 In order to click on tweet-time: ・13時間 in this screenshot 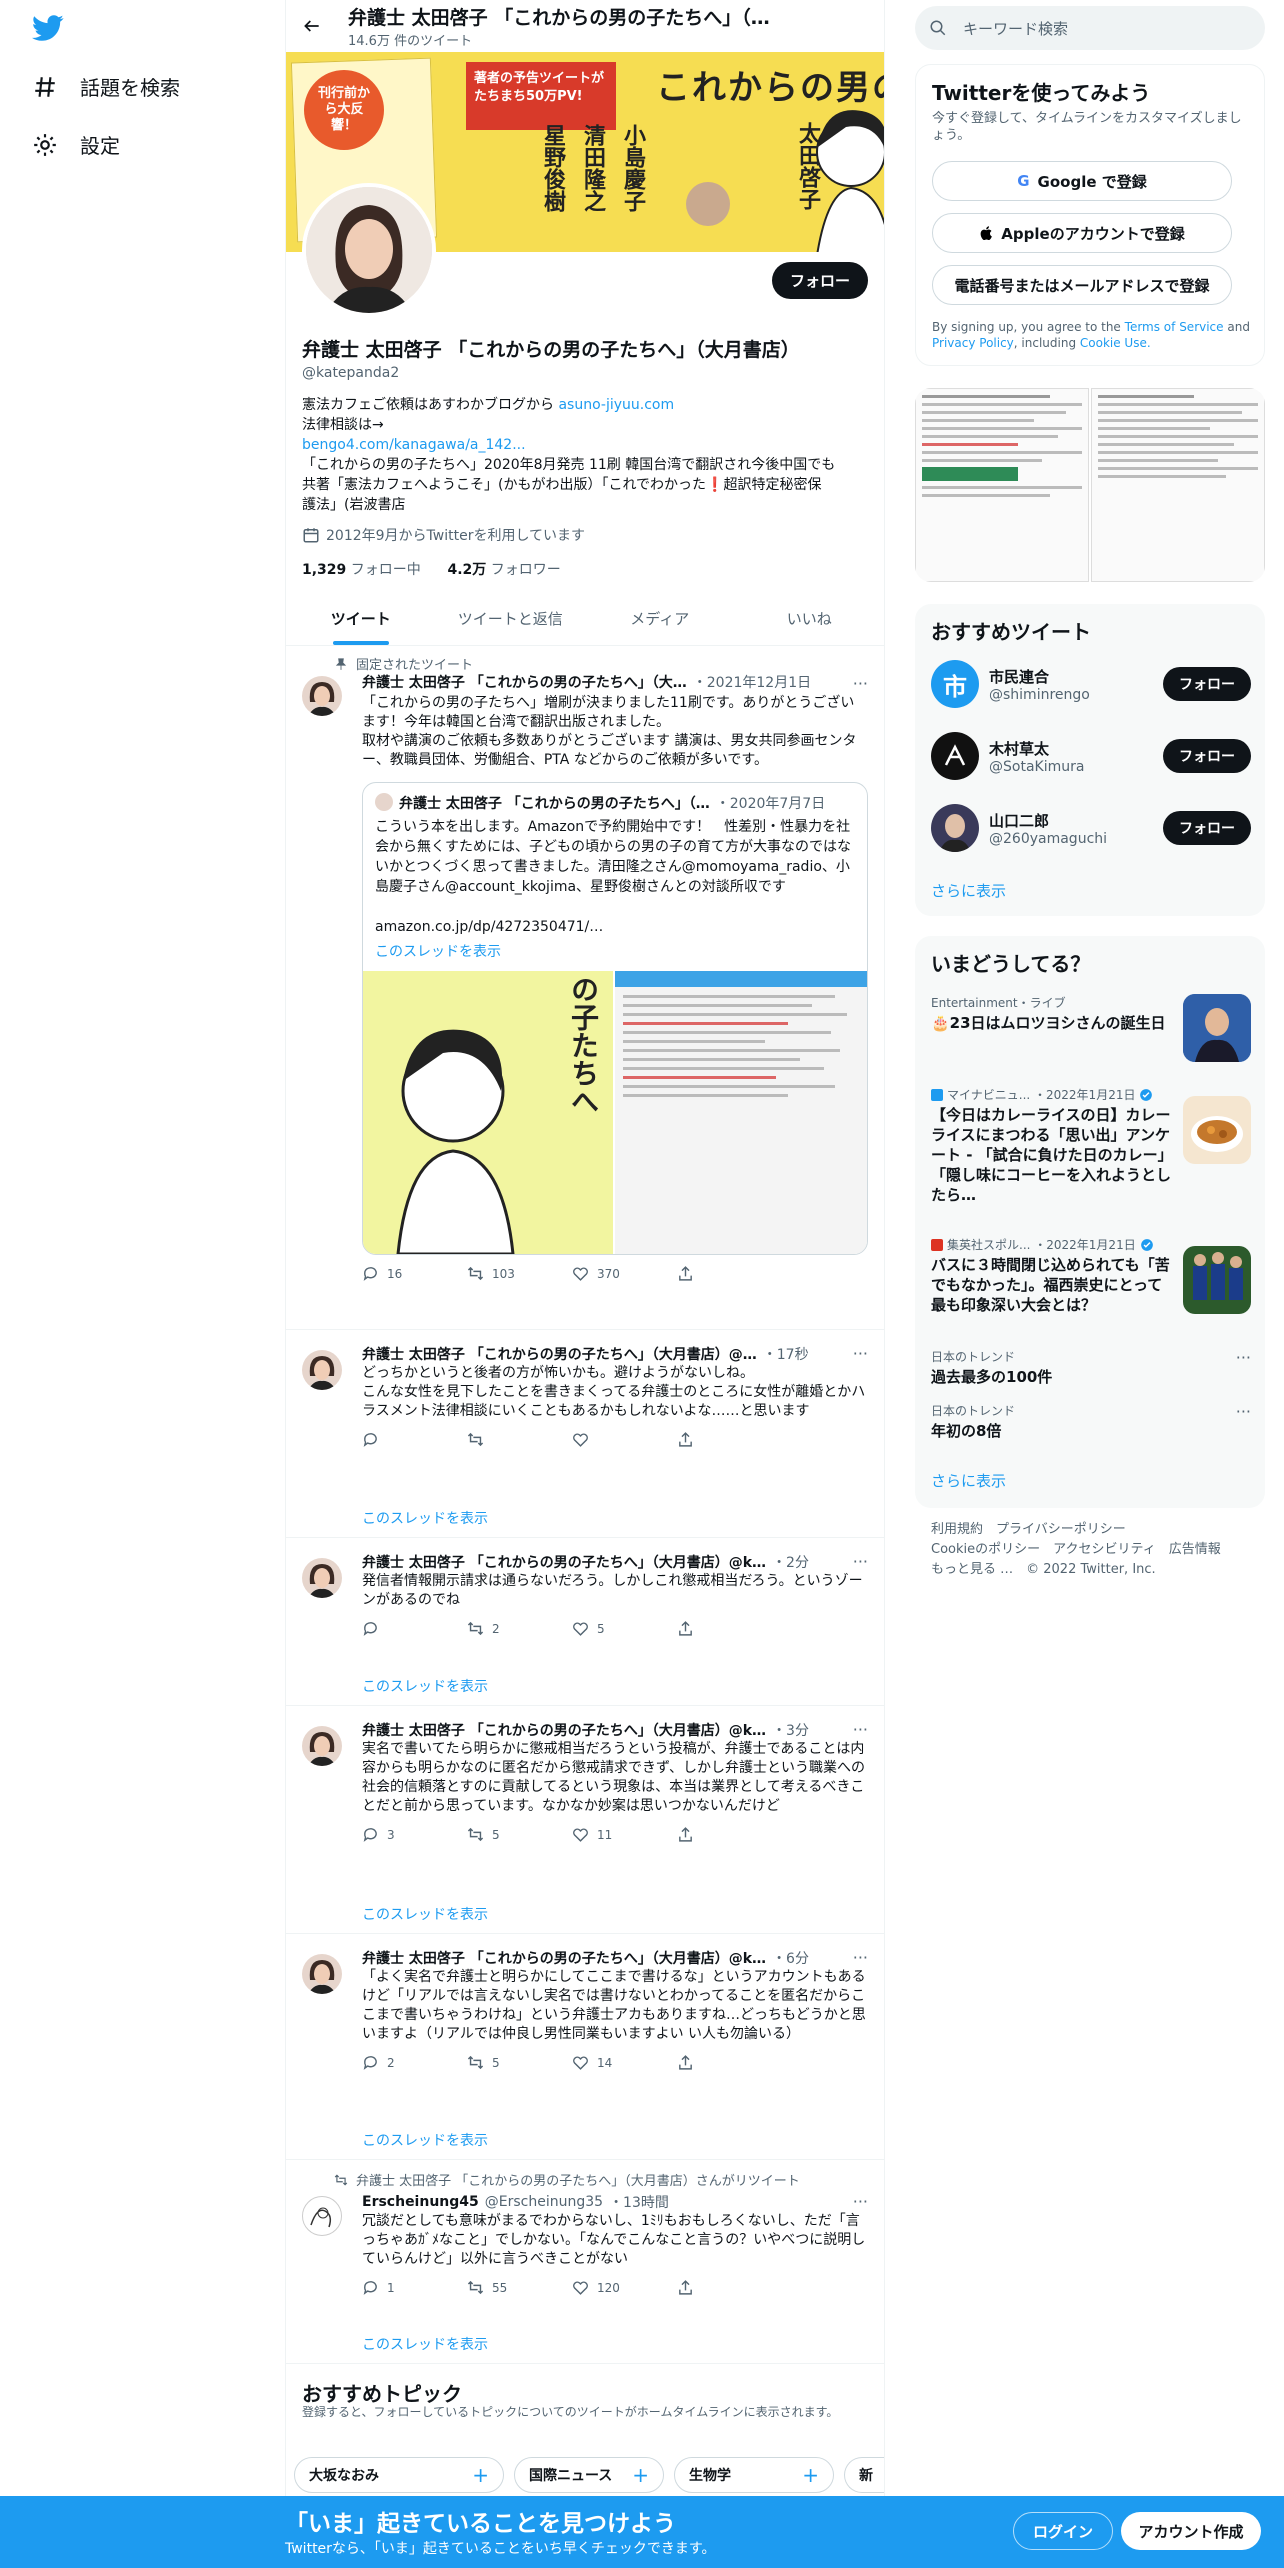, I will do `click(639, 2202)`.